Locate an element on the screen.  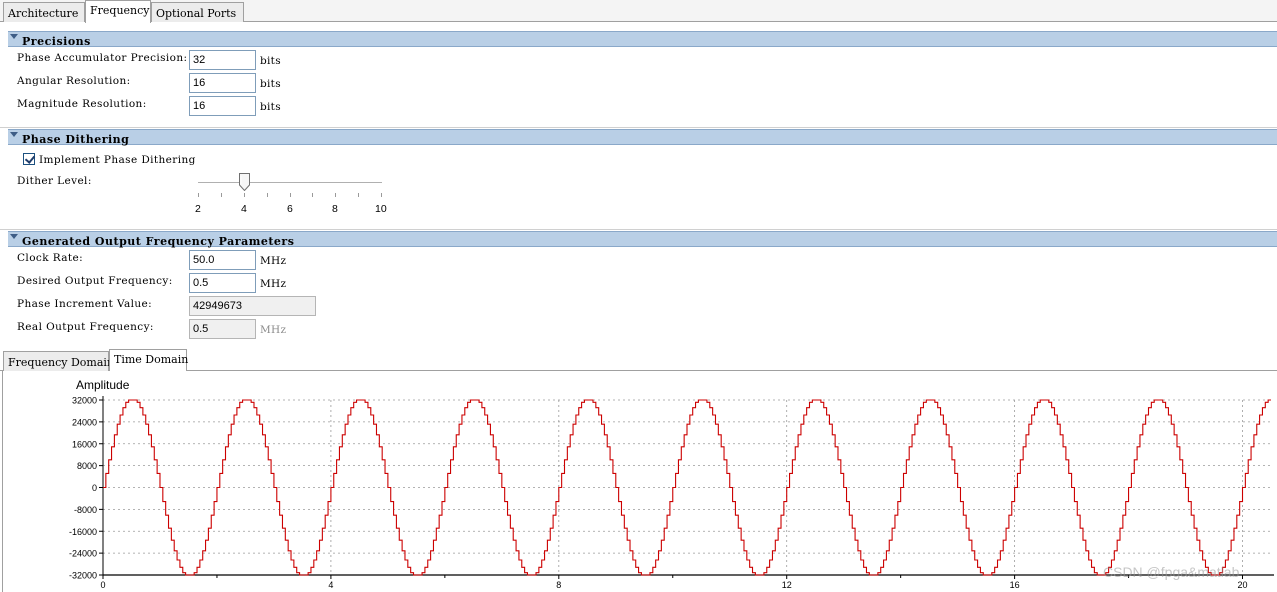
angular-resolution-input: 16 is located at coordinates (222, 83).